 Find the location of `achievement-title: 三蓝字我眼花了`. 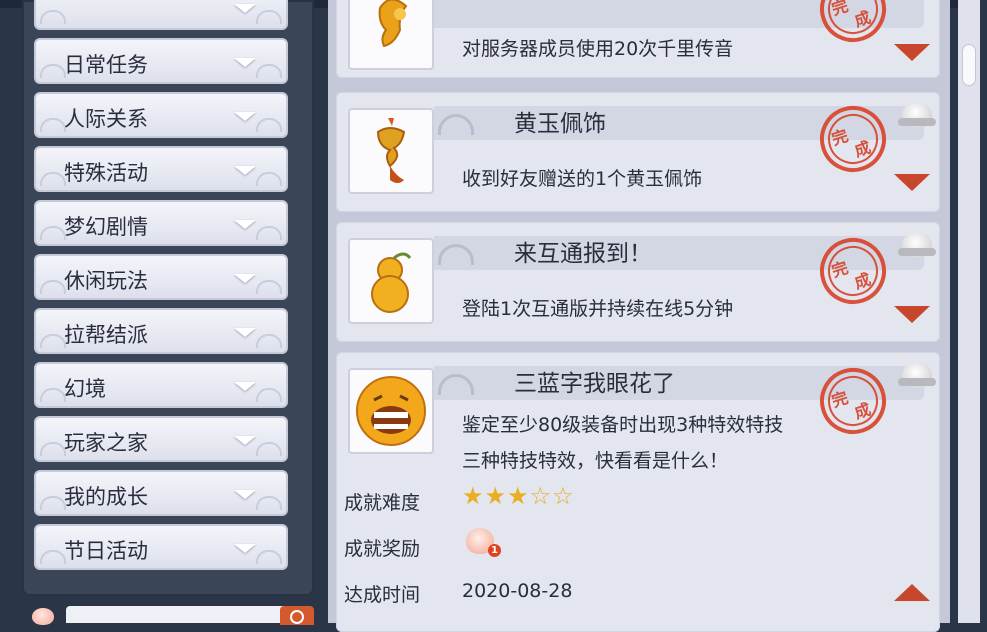

achievement-title: 三蓝字我眼花了 is located at coordinates (594, 384).